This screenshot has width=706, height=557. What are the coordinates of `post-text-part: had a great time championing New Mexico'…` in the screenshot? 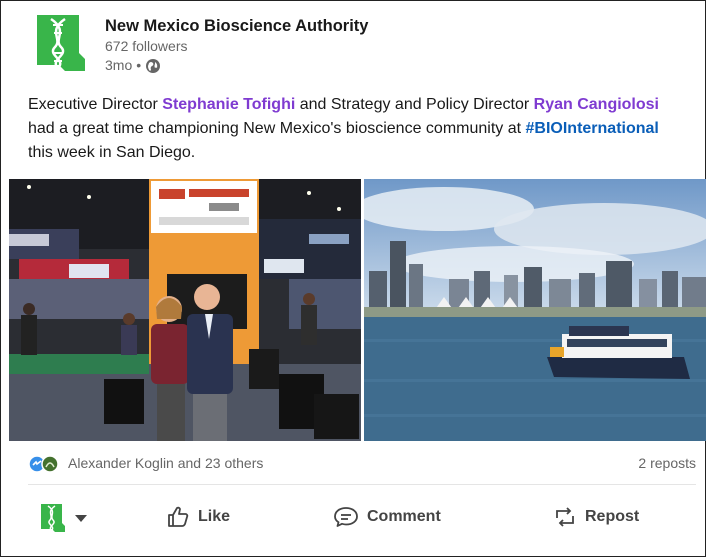 It's located at (277, 128).